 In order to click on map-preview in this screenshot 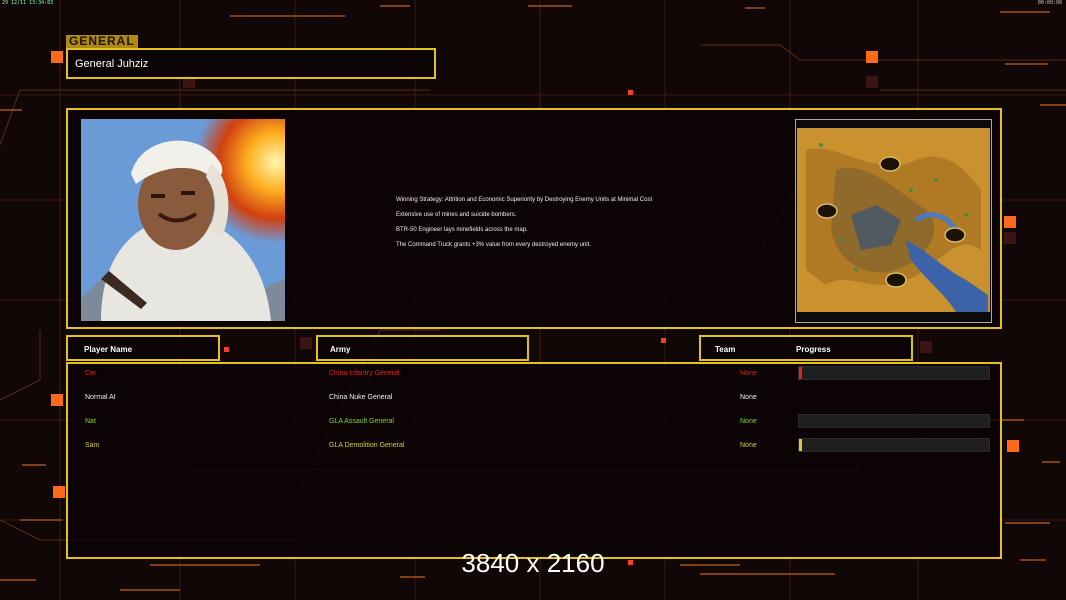, I will do `click(893, 221)`.